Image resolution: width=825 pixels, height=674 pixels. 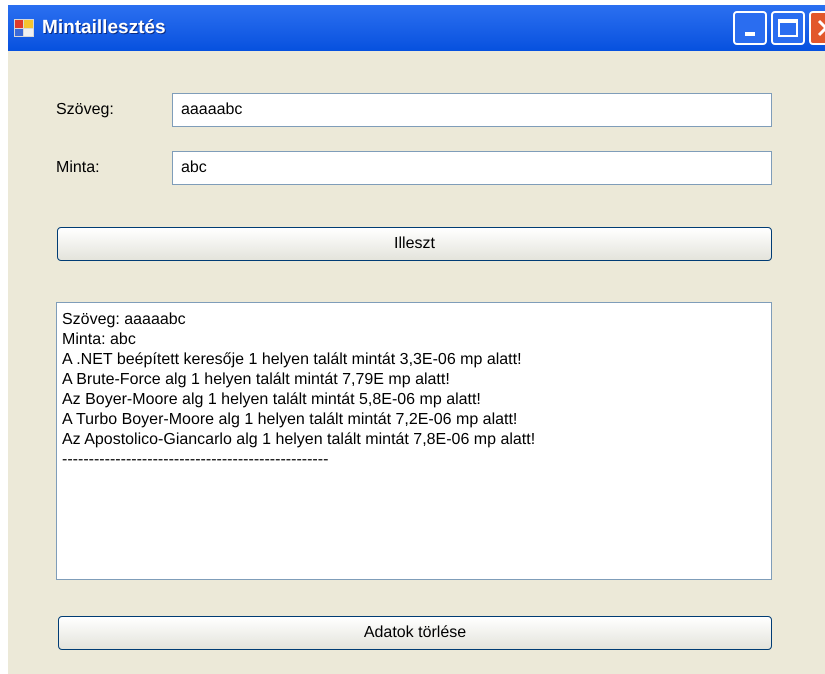 I want to click on field-label: Minta:, so click(x=78, y=168).